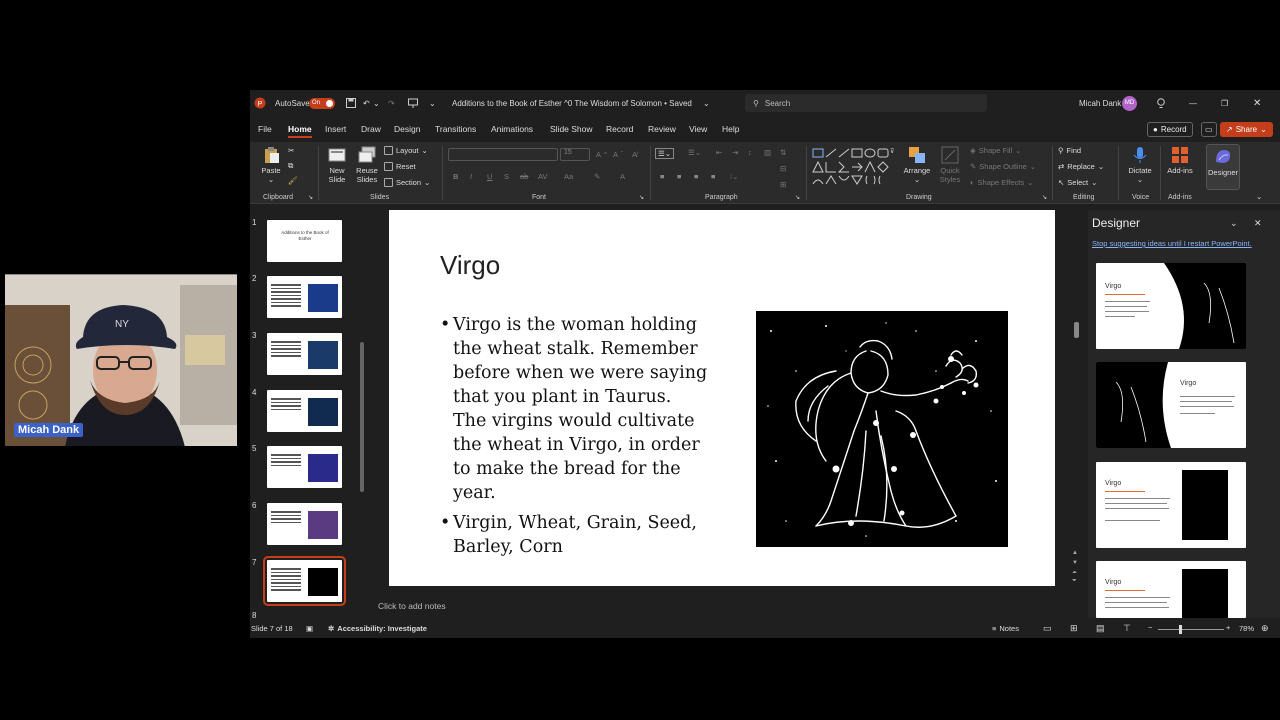 The image size is (1280, 720). I want to click on designer-close-icon: ✕, so click(1258, 223).